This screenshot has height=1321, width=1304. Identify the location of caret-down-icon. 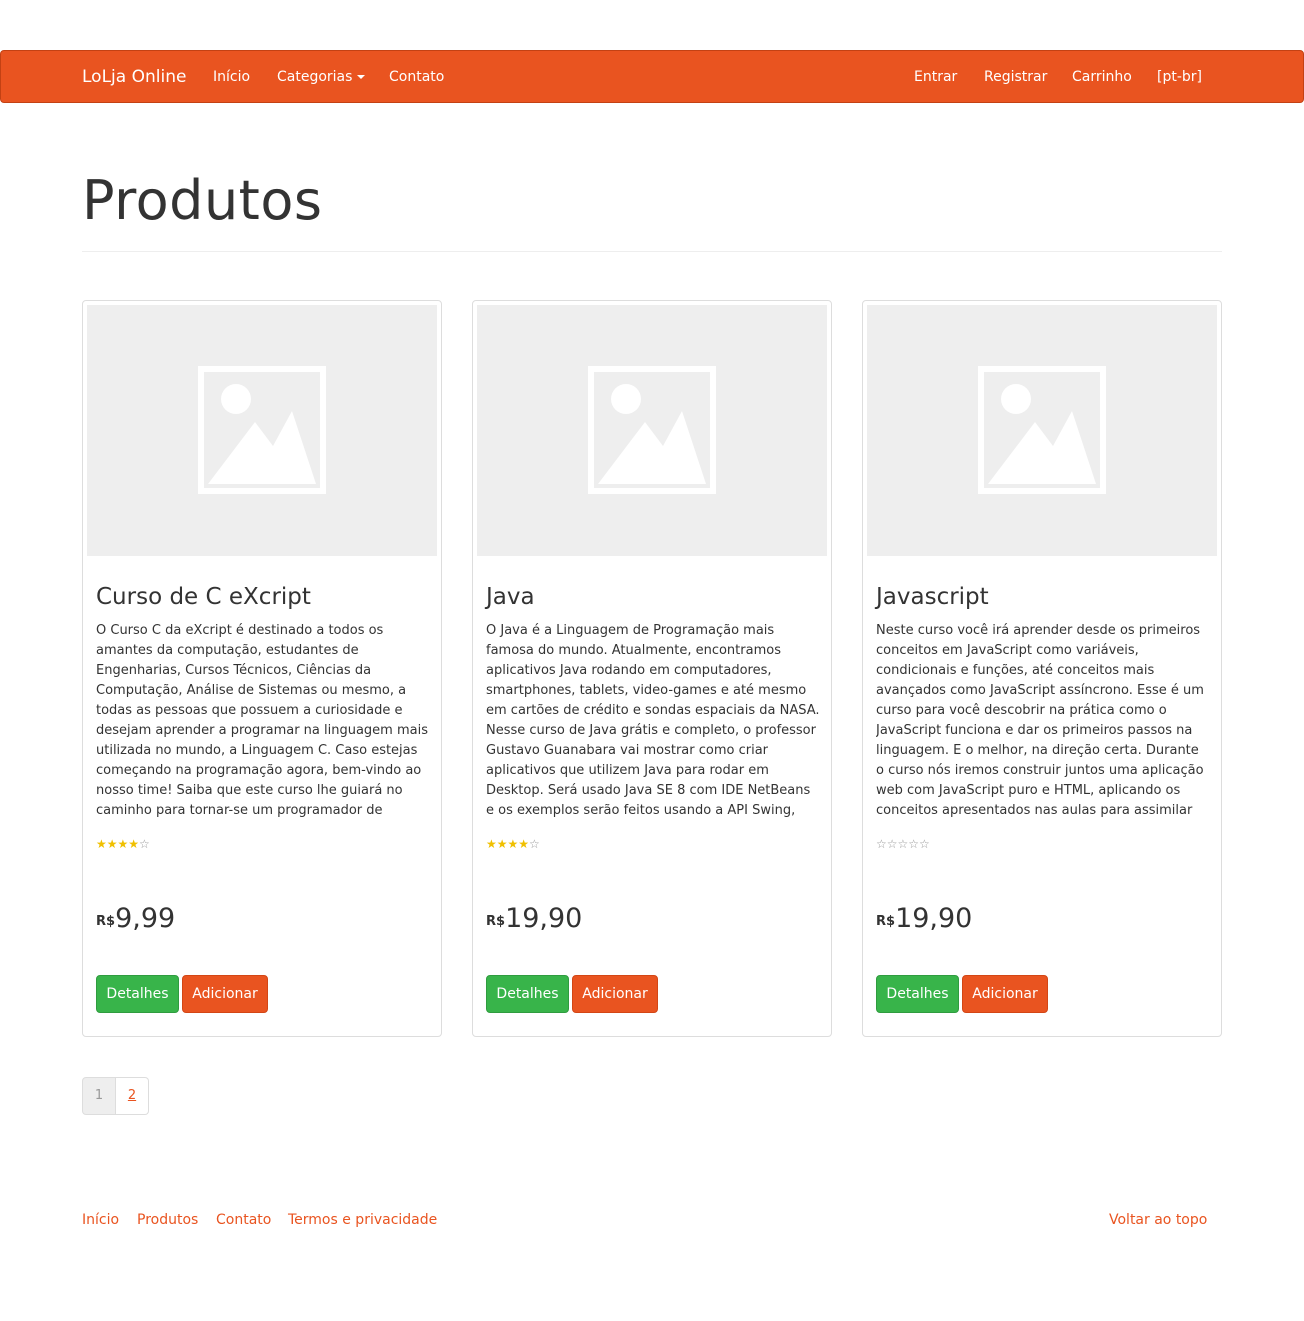
(361, 77).